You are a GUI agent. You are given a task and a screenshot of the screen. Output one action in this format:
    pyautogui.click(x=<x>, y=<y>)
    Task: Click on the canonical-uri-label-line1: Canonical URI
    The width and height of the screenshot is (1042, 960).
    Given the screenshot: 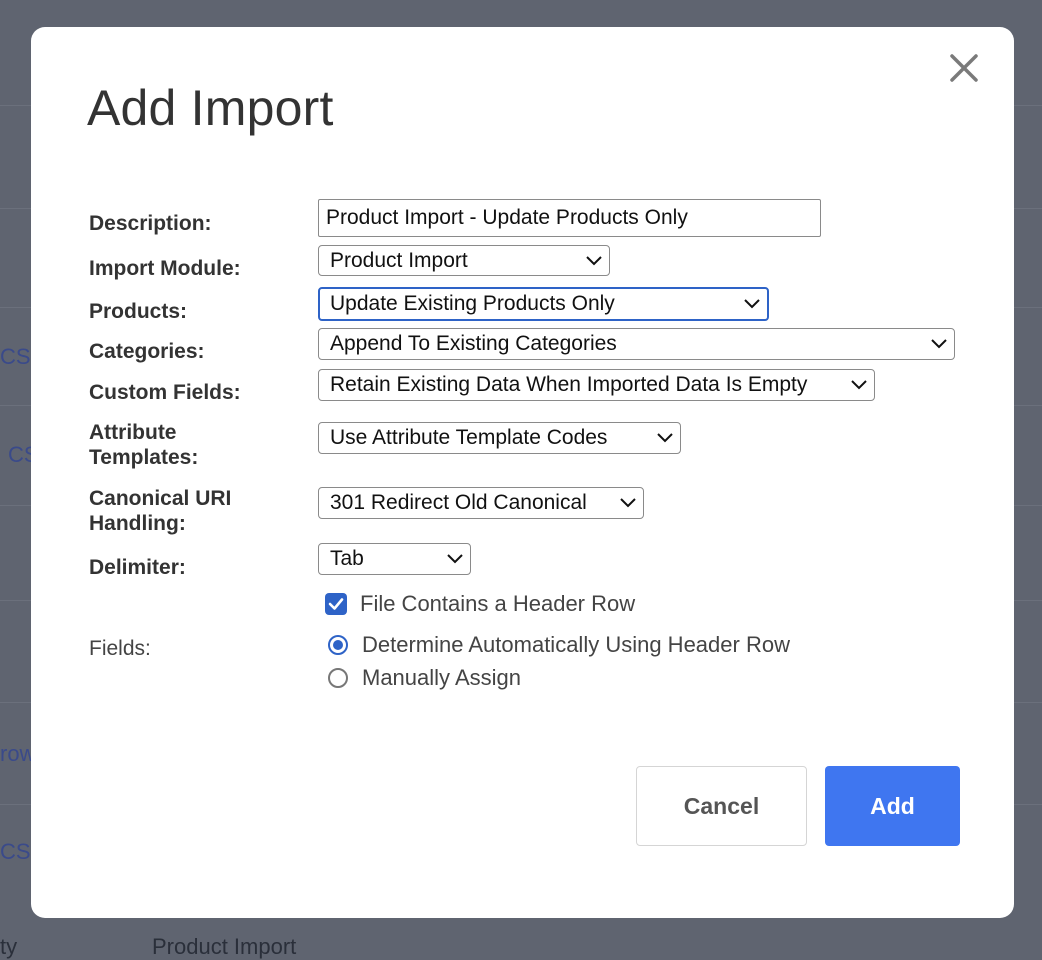 What is the action you would take?
    pyautogui.click(x=160, y=498)
    